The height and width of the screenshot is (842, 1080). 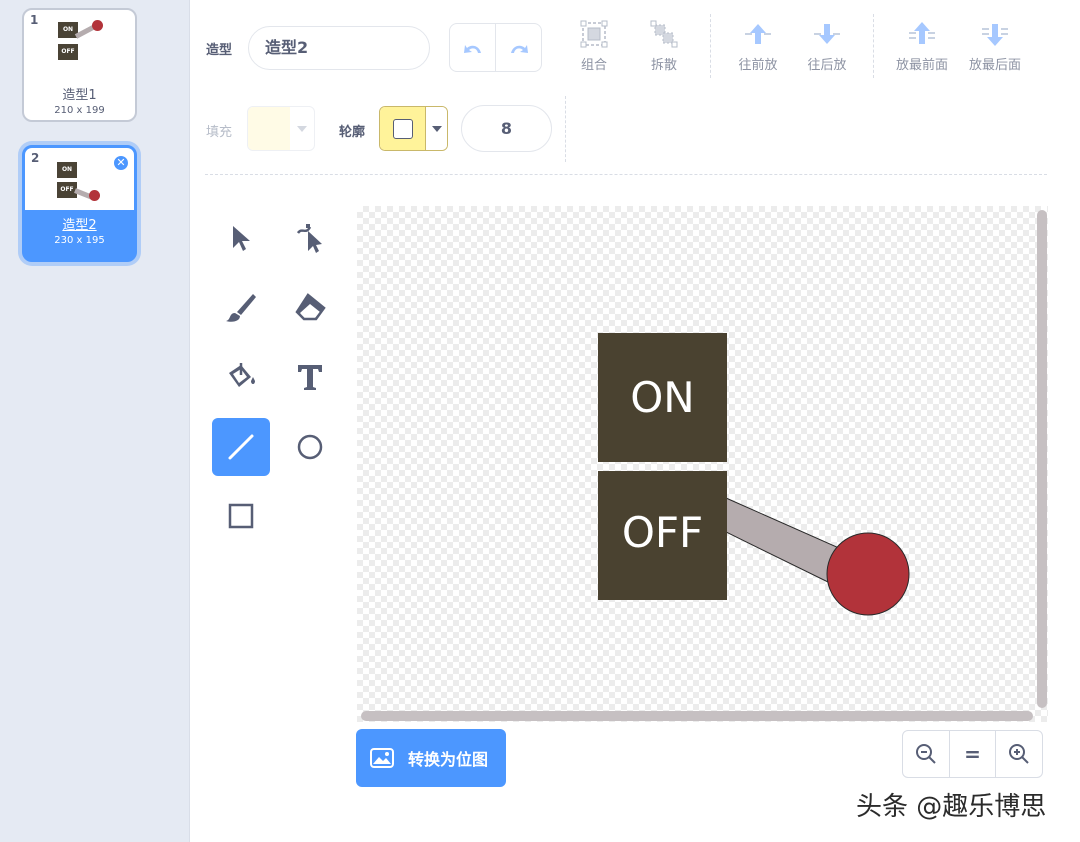 I want to click on undo-button, so click(x=473, y=47).